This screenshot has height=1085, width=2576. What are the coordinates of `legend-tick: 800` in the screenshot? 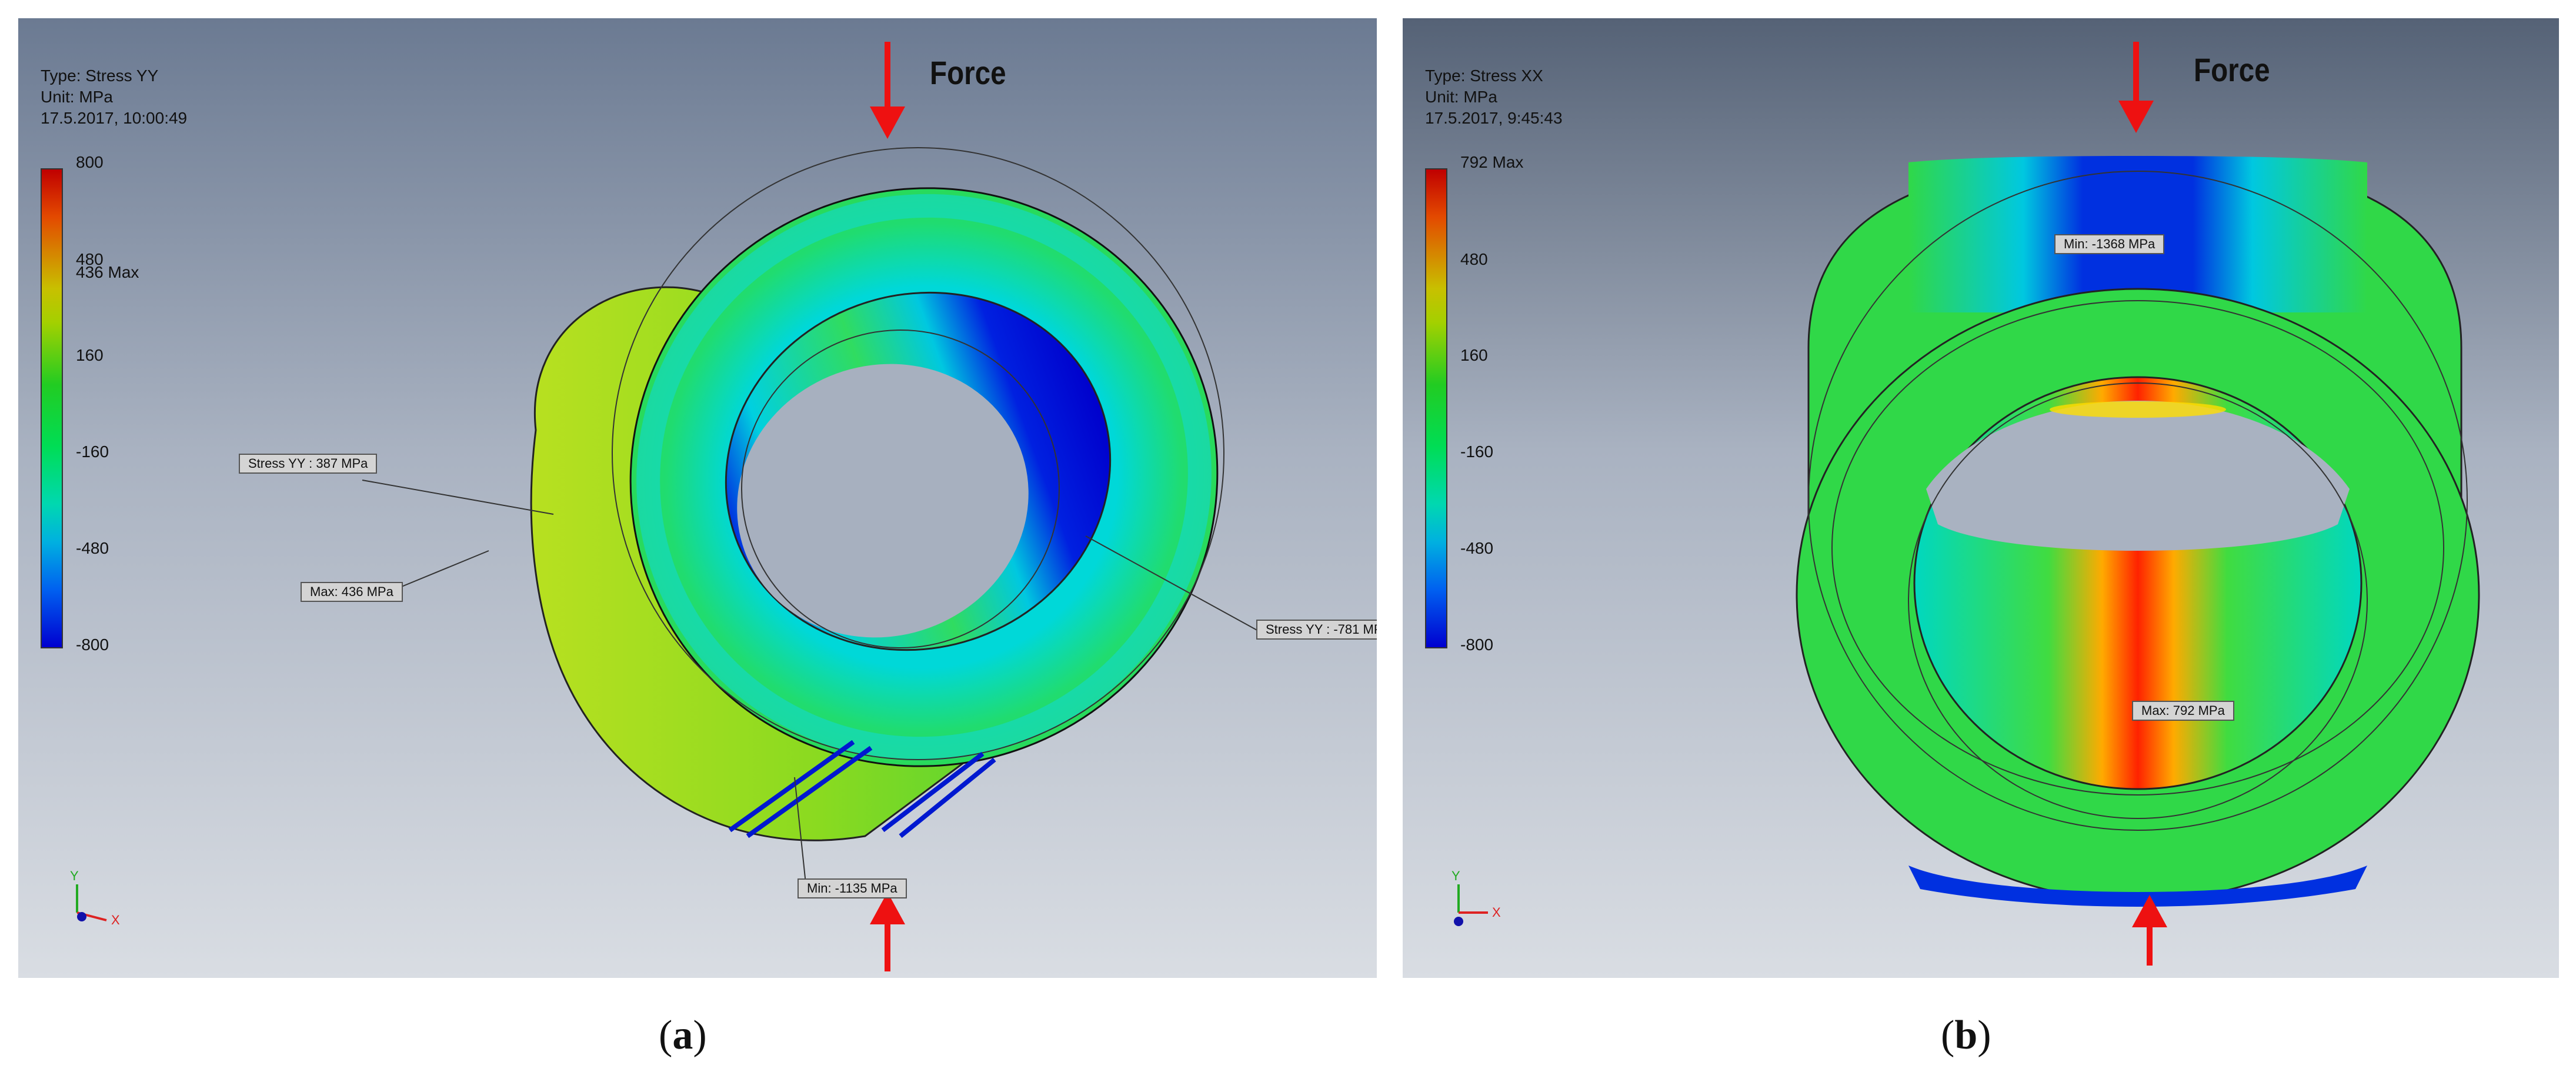 It's located at (90, 162).